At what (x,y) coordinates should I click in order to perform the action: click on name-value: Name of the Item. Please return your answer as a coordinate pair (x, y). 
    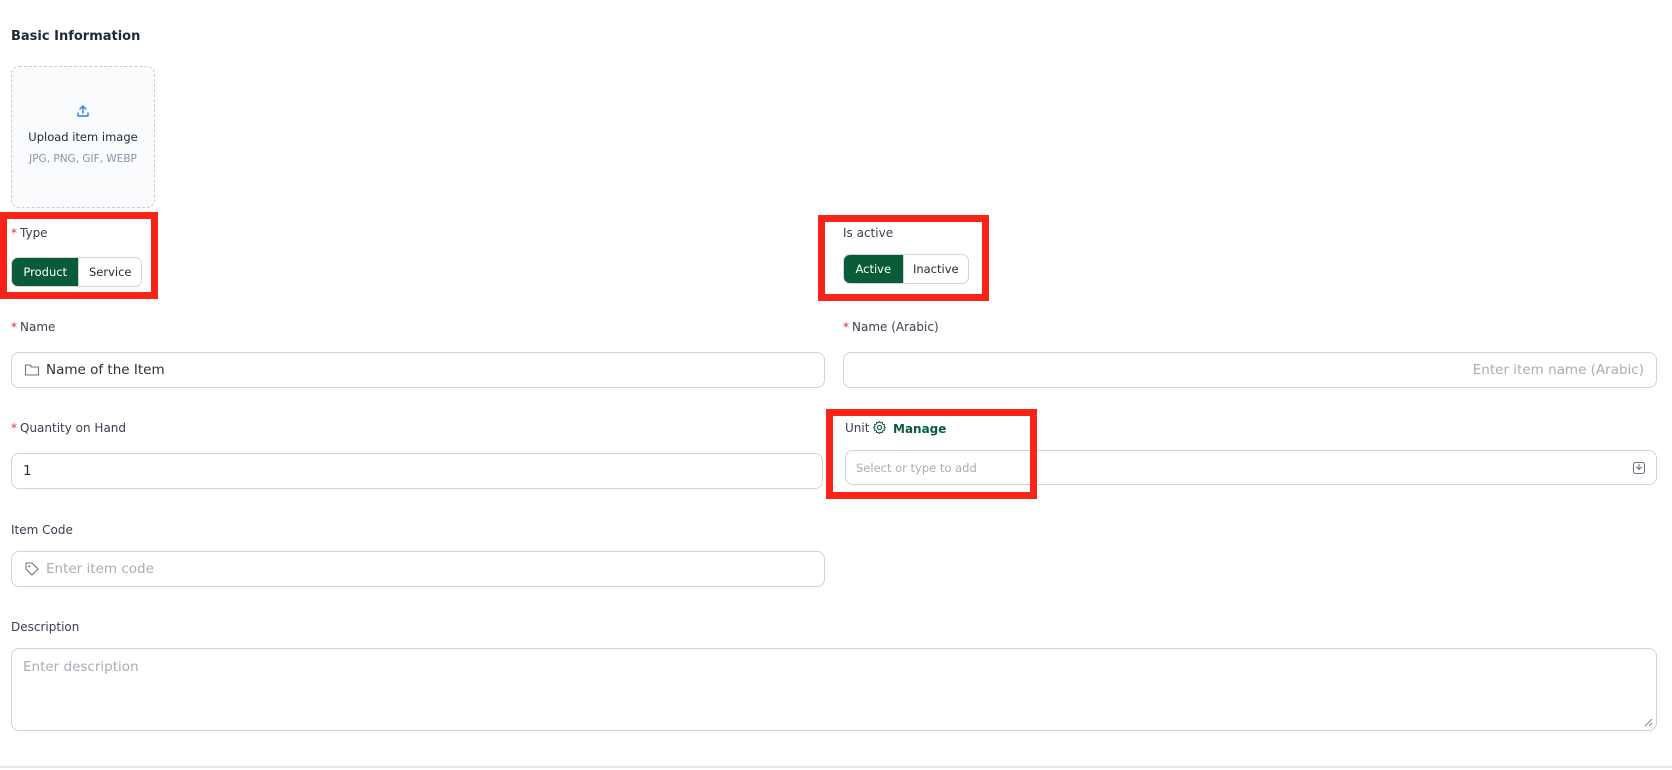
    Looking at the image, I should click on (105, 370).